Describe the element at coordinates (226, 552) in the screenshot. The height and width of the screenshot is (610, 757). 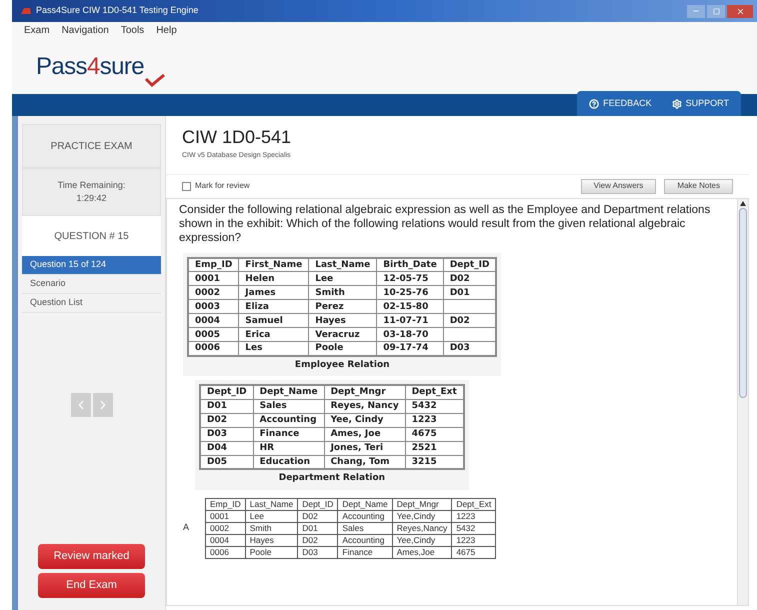
I see `table-cell: 0006` at that location.